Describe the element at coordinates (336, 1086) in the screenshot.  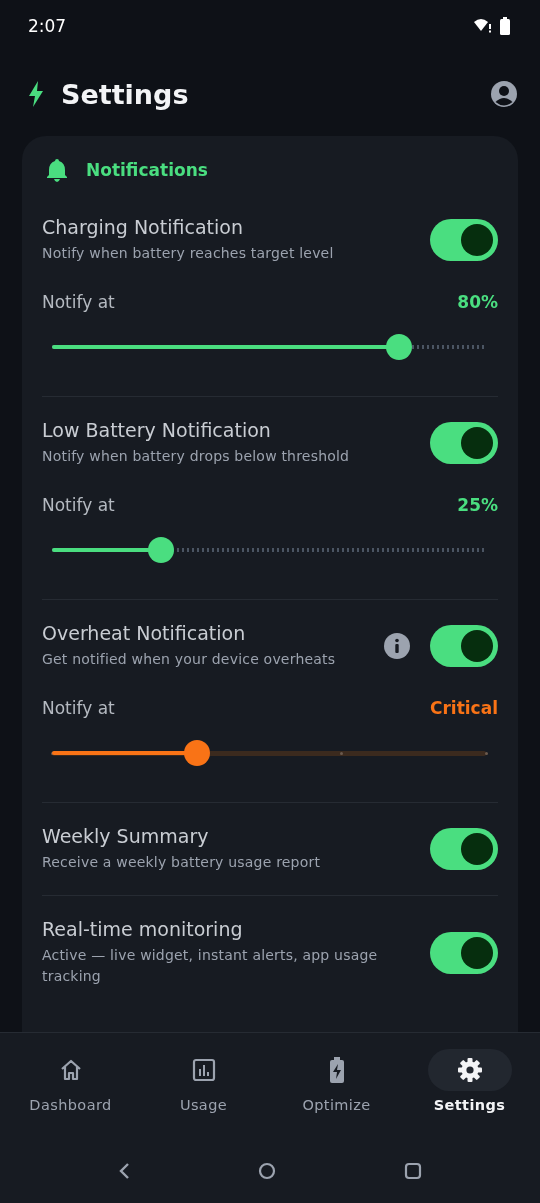
I see `nav-tab: Optimize` at that location.